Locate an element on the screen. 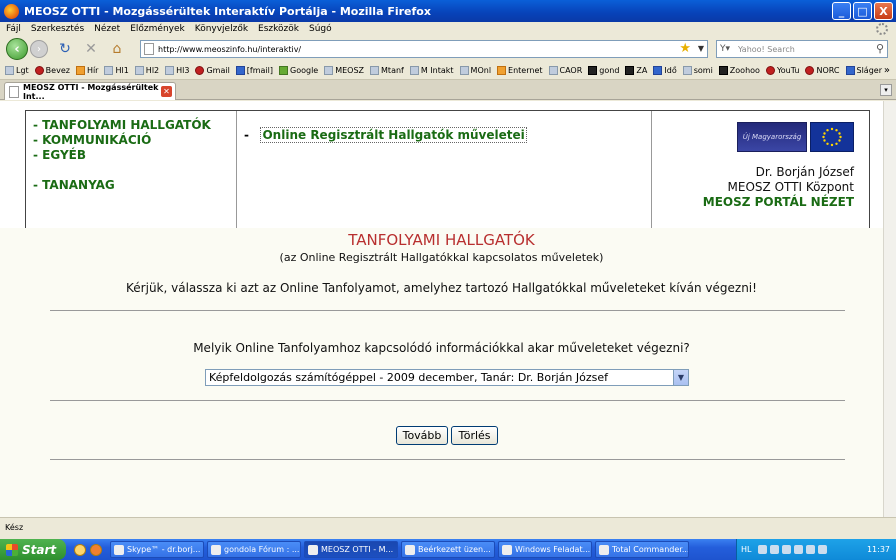  tab-meosz-otti: MEOSZ OTTI - Mozgássérültek Int... ✕ is located at coordinates (90, 91).